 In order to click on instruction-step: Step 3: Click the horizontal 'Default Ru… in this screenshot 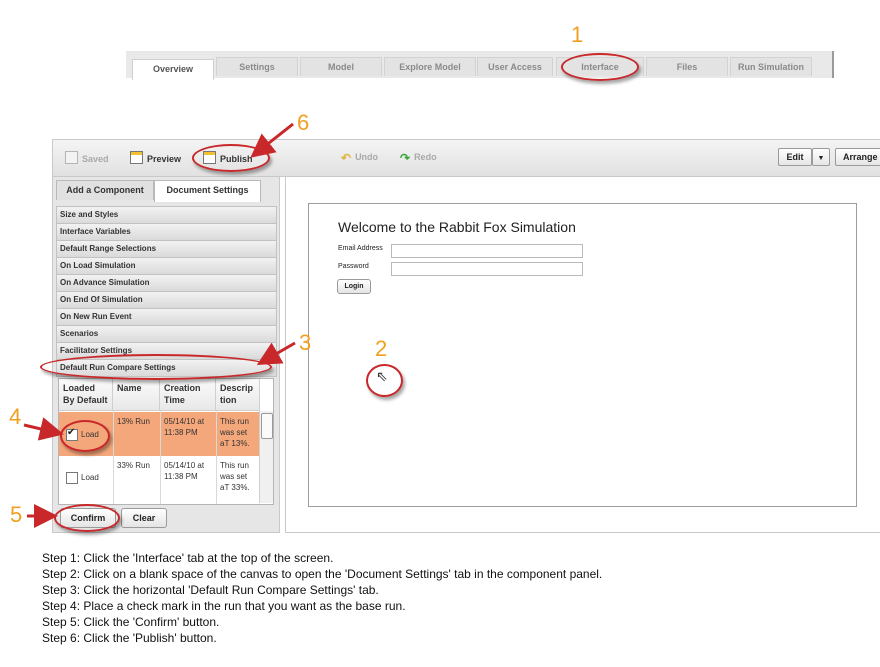, I will do `click(210, 590)`.